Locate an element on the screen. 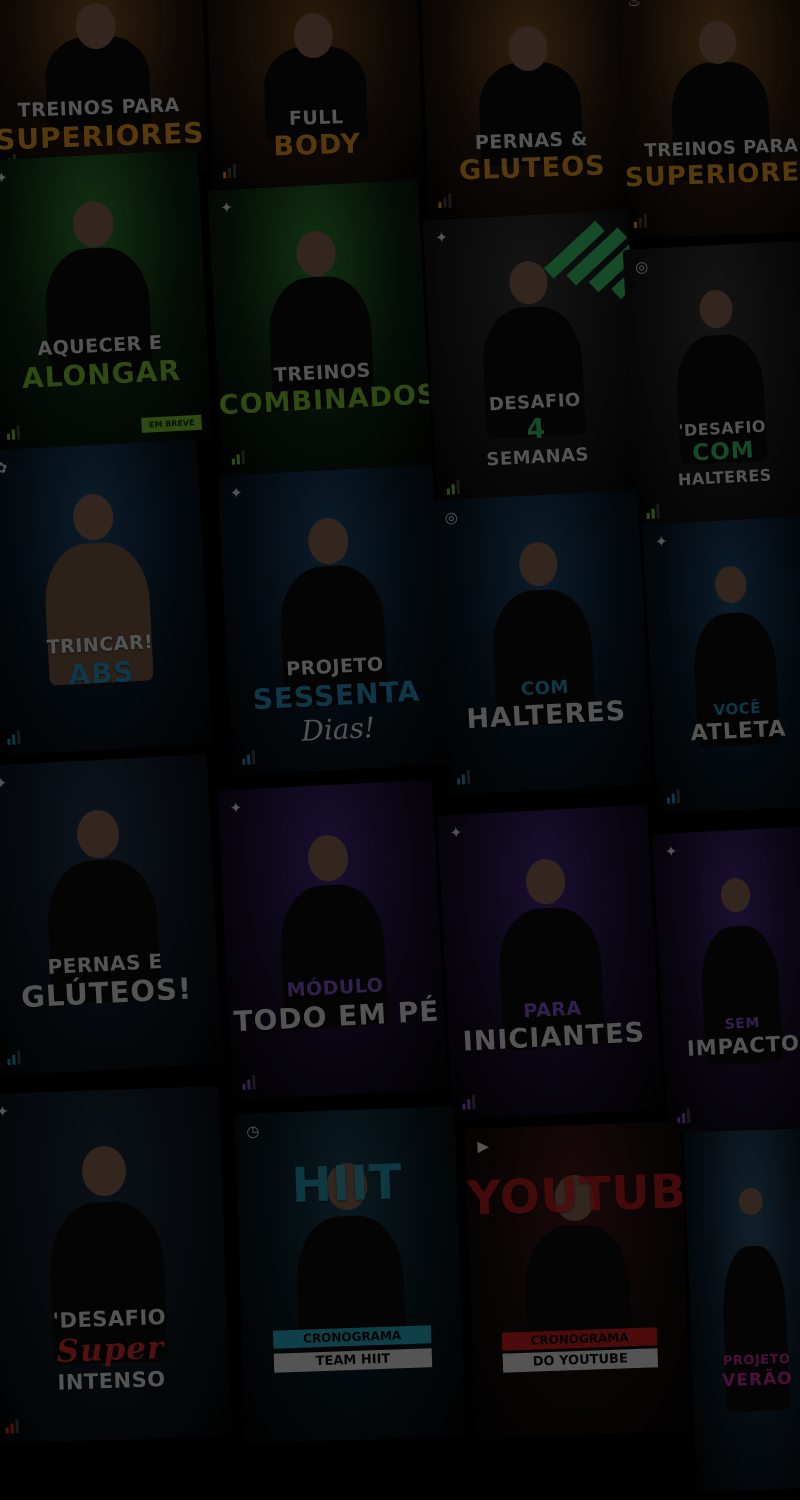 This screenshot has height=1500, width=800. coming-soon-badge: EM BREVE is located at coordinates (171, 423).